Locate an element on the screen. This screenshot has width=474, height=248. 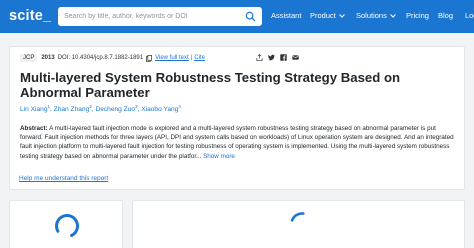
abstract-label: Abstract: is located at coordinates (34, 128).